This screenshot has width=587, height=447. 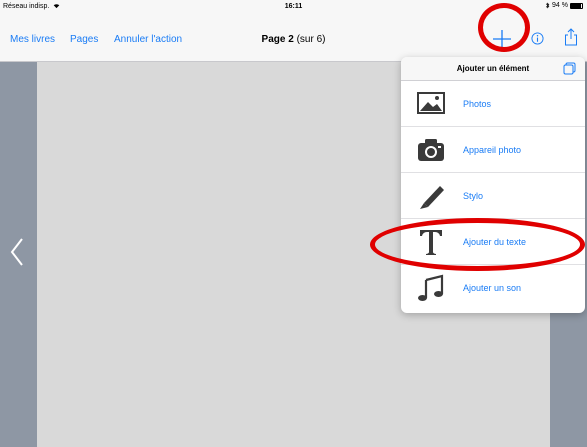 What do you see at coordinates (432, 197) in the screenshot?
I see `pen-icon` at bounding box center [432, 197].